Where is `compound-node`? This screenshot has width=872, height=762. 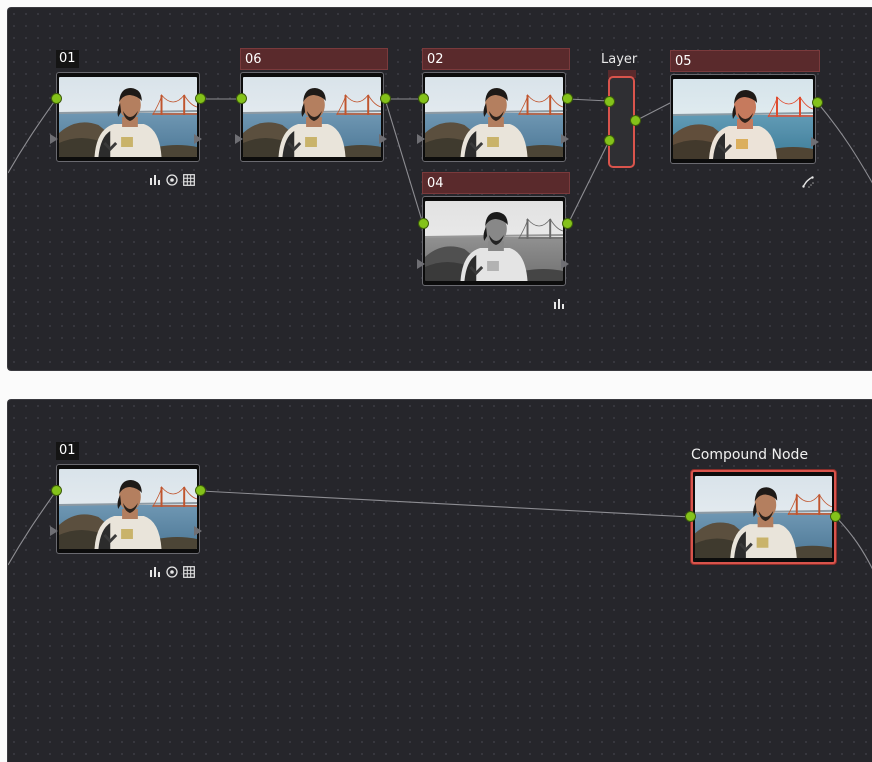
compound-node is located at coordinates (763, 517).